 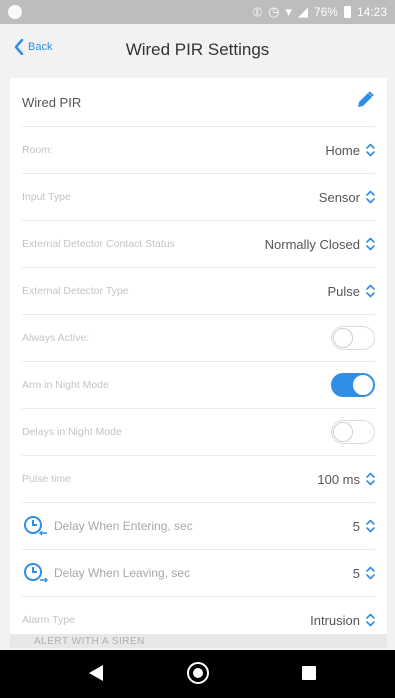 I want to click on input-type-value: Sensor, so click(x=339, y=197).